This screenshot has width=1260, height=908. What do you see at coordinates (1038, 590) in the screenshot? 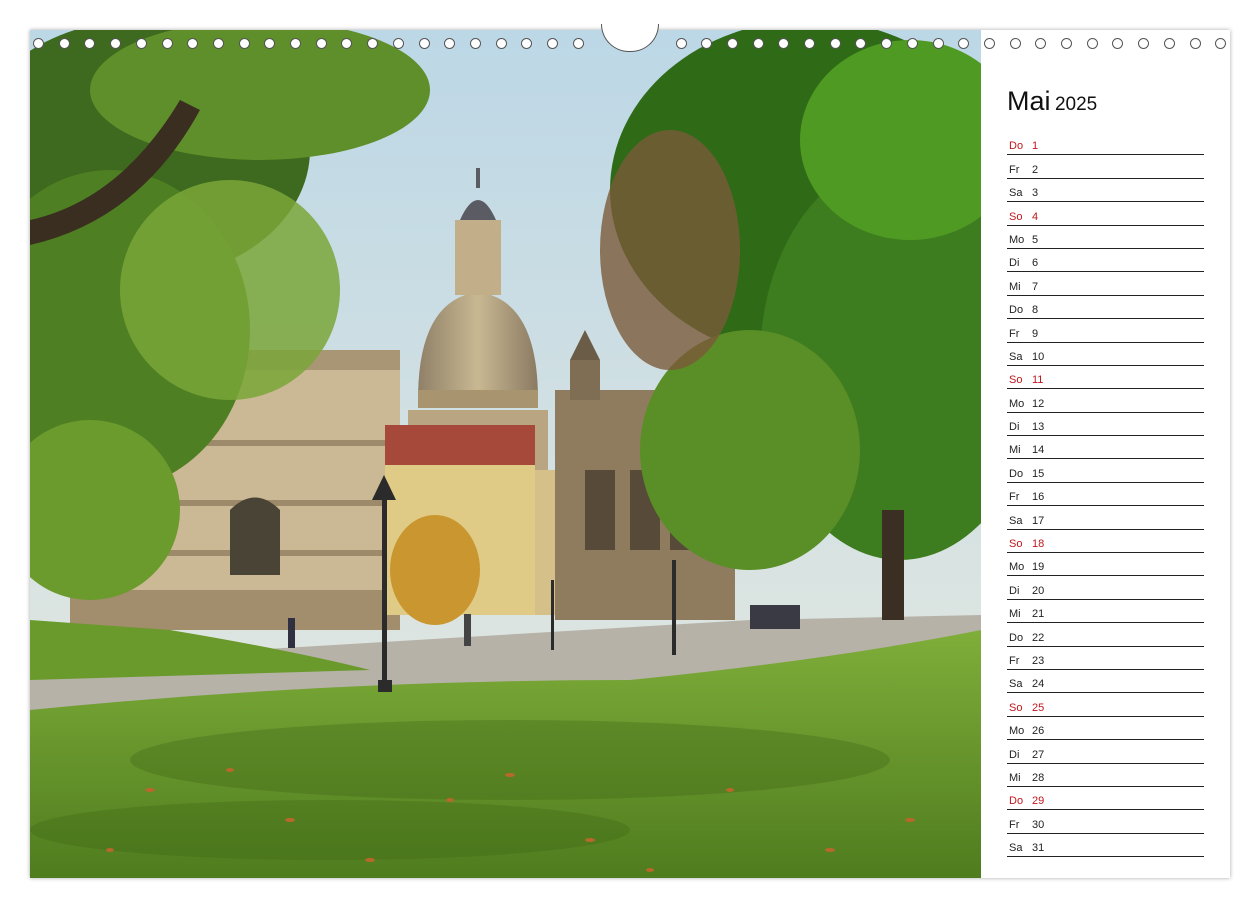
I see `day-number: 20` at bounding box center [1038, 590].